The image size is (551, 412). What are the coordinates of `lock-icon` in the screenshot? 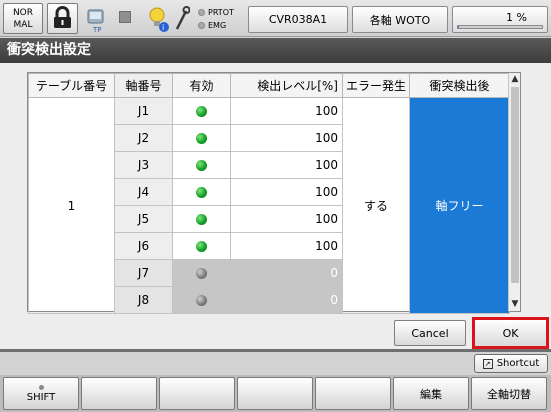 It's located at (62, 17).